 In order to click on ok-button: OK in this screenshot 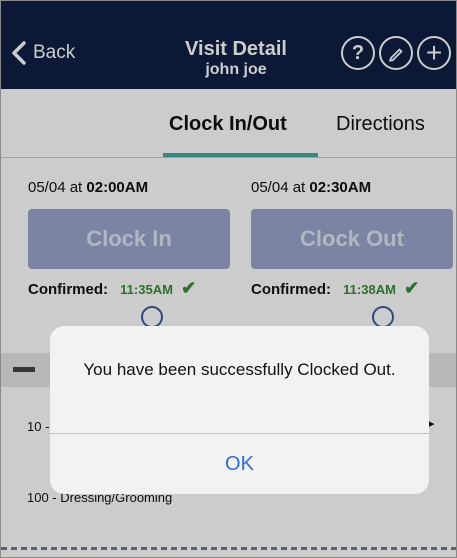, I will do `click(239, 464)`.